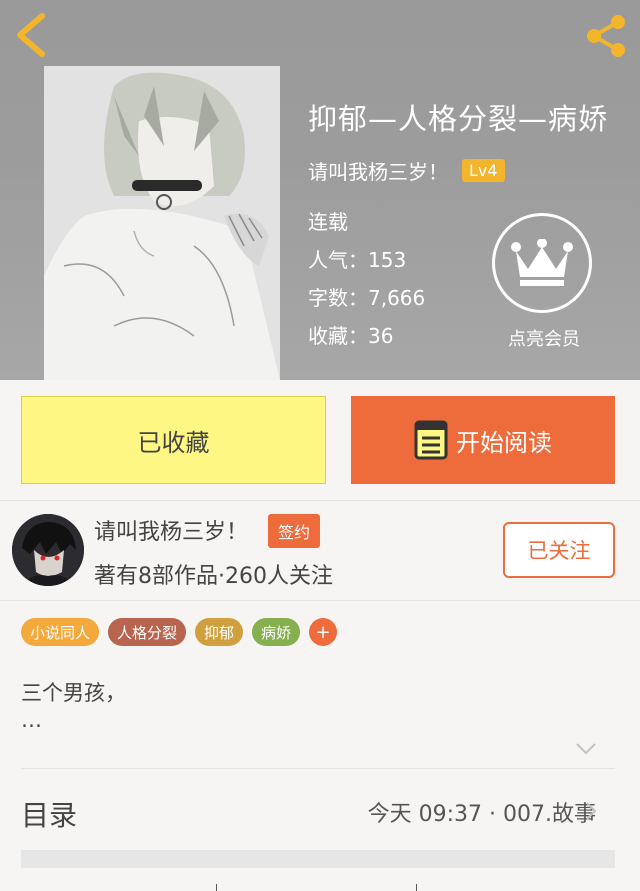  What do you see at coordinates (49, 814) in the screenshot?
I see `table-of-contents-label: 目录` at bounding box center [49, 814].